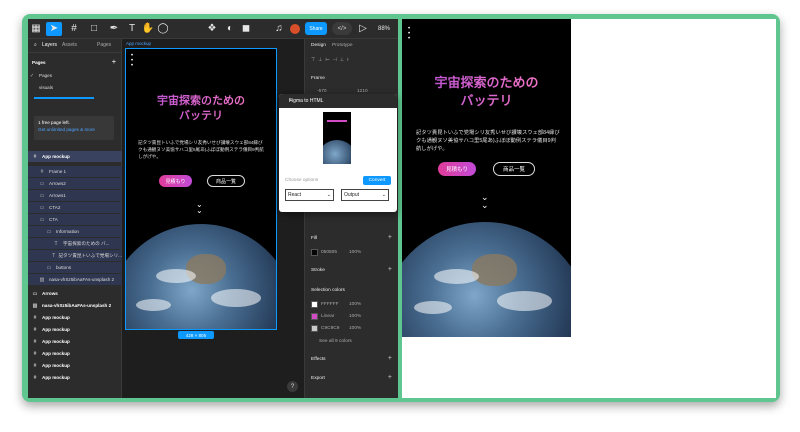 This screenshot has height=432, width=800. What do you see at coordinates (329, 252) in the screenshot?
I see `fill-hex: 050505` at bounding box center [329, 252].